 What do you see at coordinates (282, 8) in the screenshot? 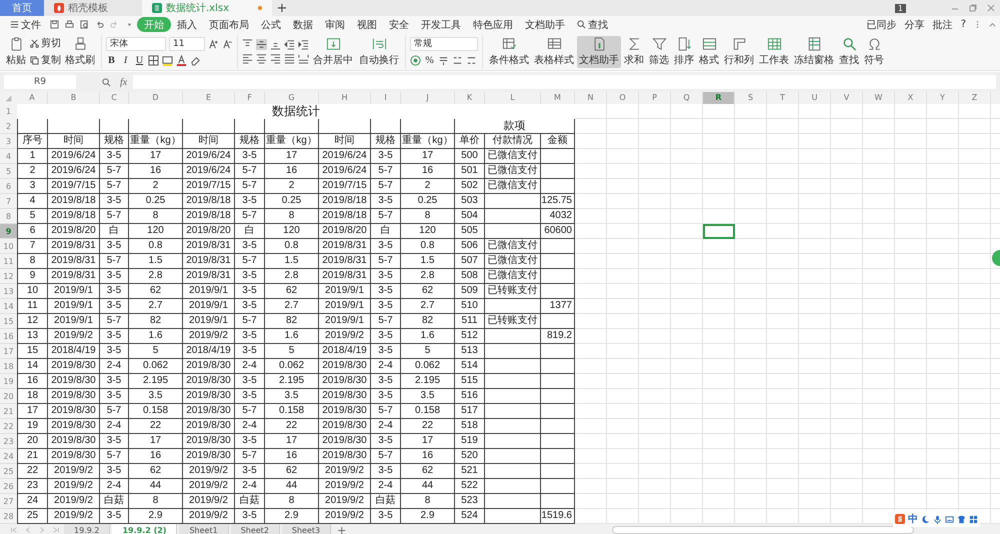
I see `new-tab-button: +` at bounding box center [282, 8].